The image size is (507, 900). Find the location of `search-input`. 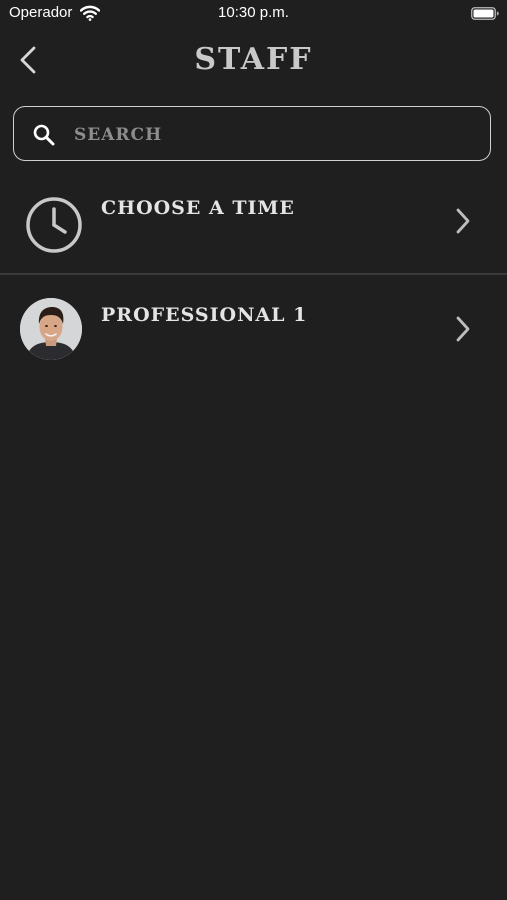

search-input is located at coordinates (274, 135).